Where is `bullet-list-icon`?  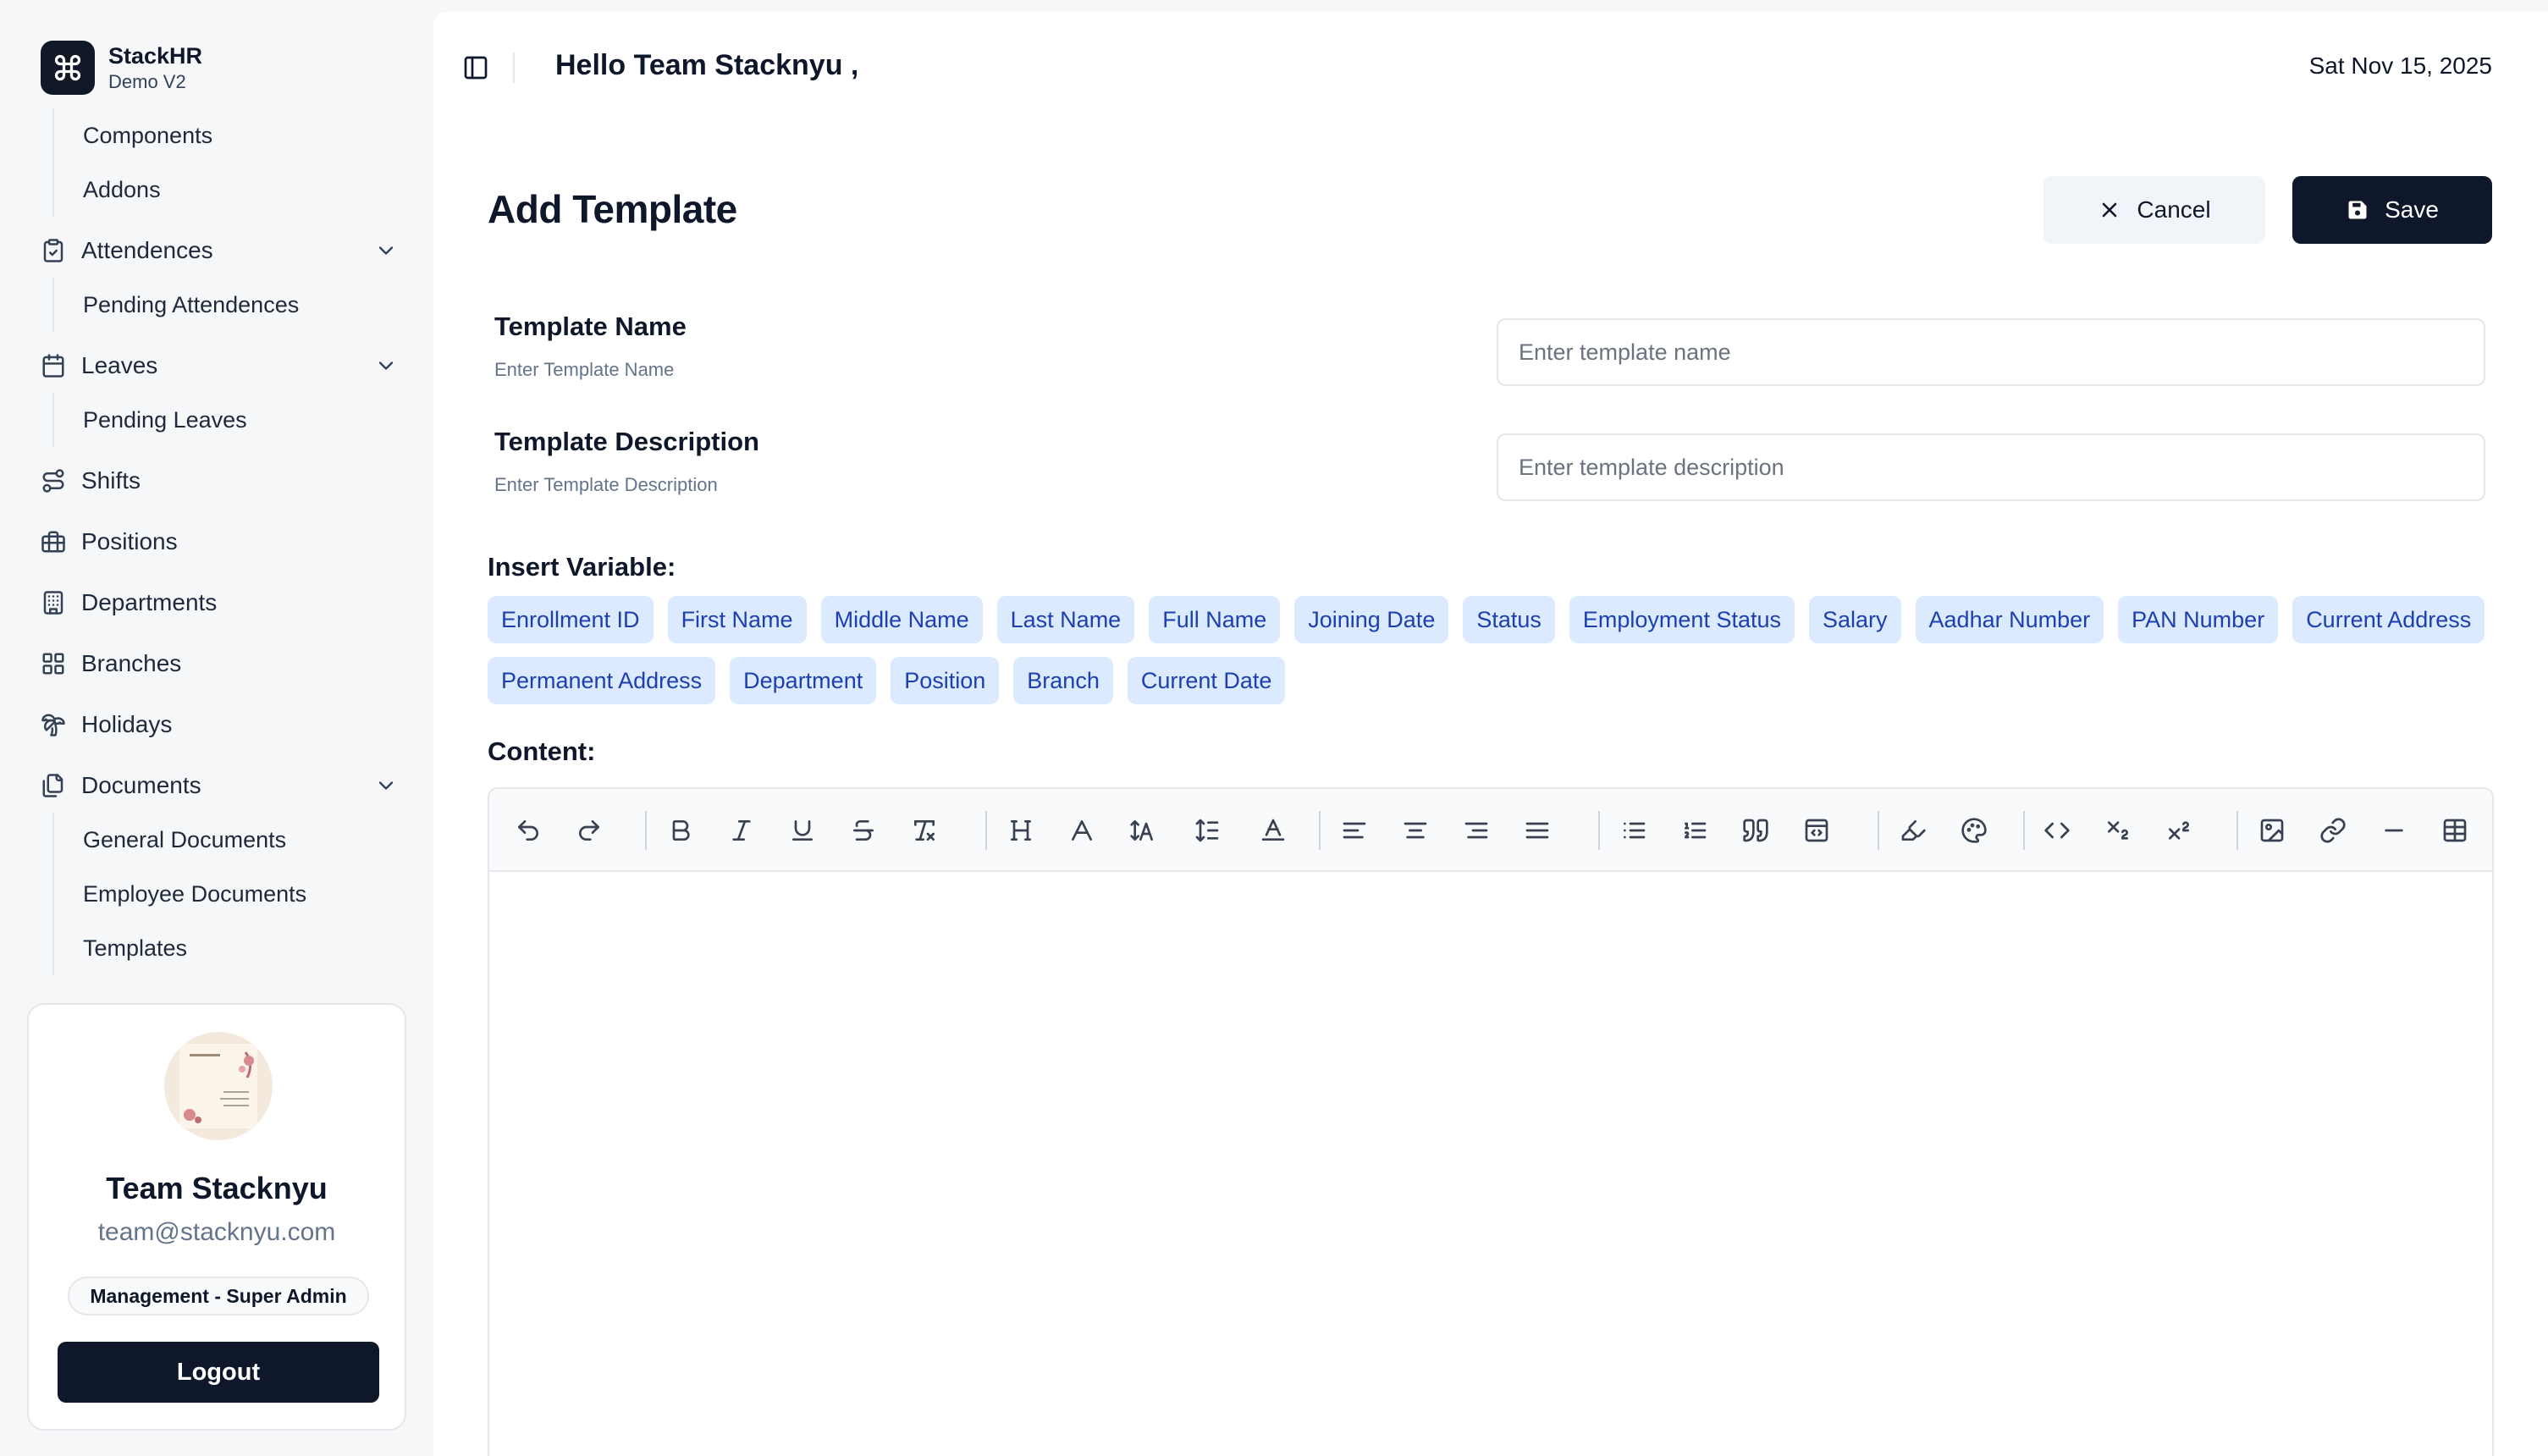 bullet-list-icon is located at coordinates (1633, 830).